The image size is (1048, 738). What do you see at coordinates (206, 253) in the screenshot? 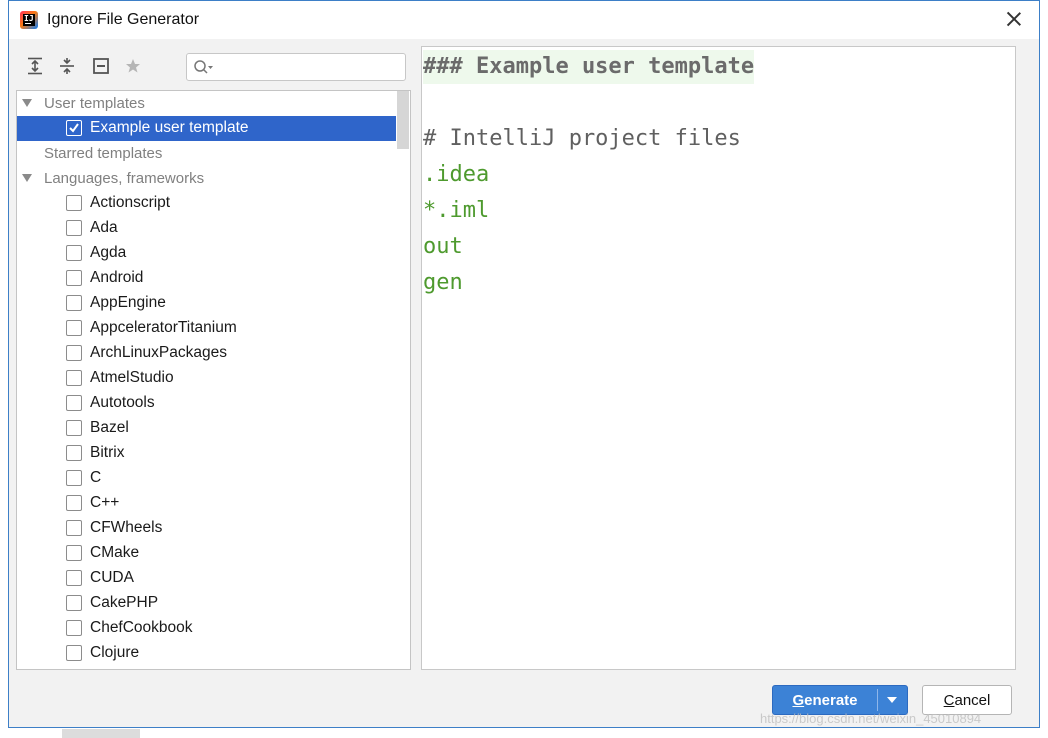
I see `tree-item-row: Agda` at bounding box center [206, 253].